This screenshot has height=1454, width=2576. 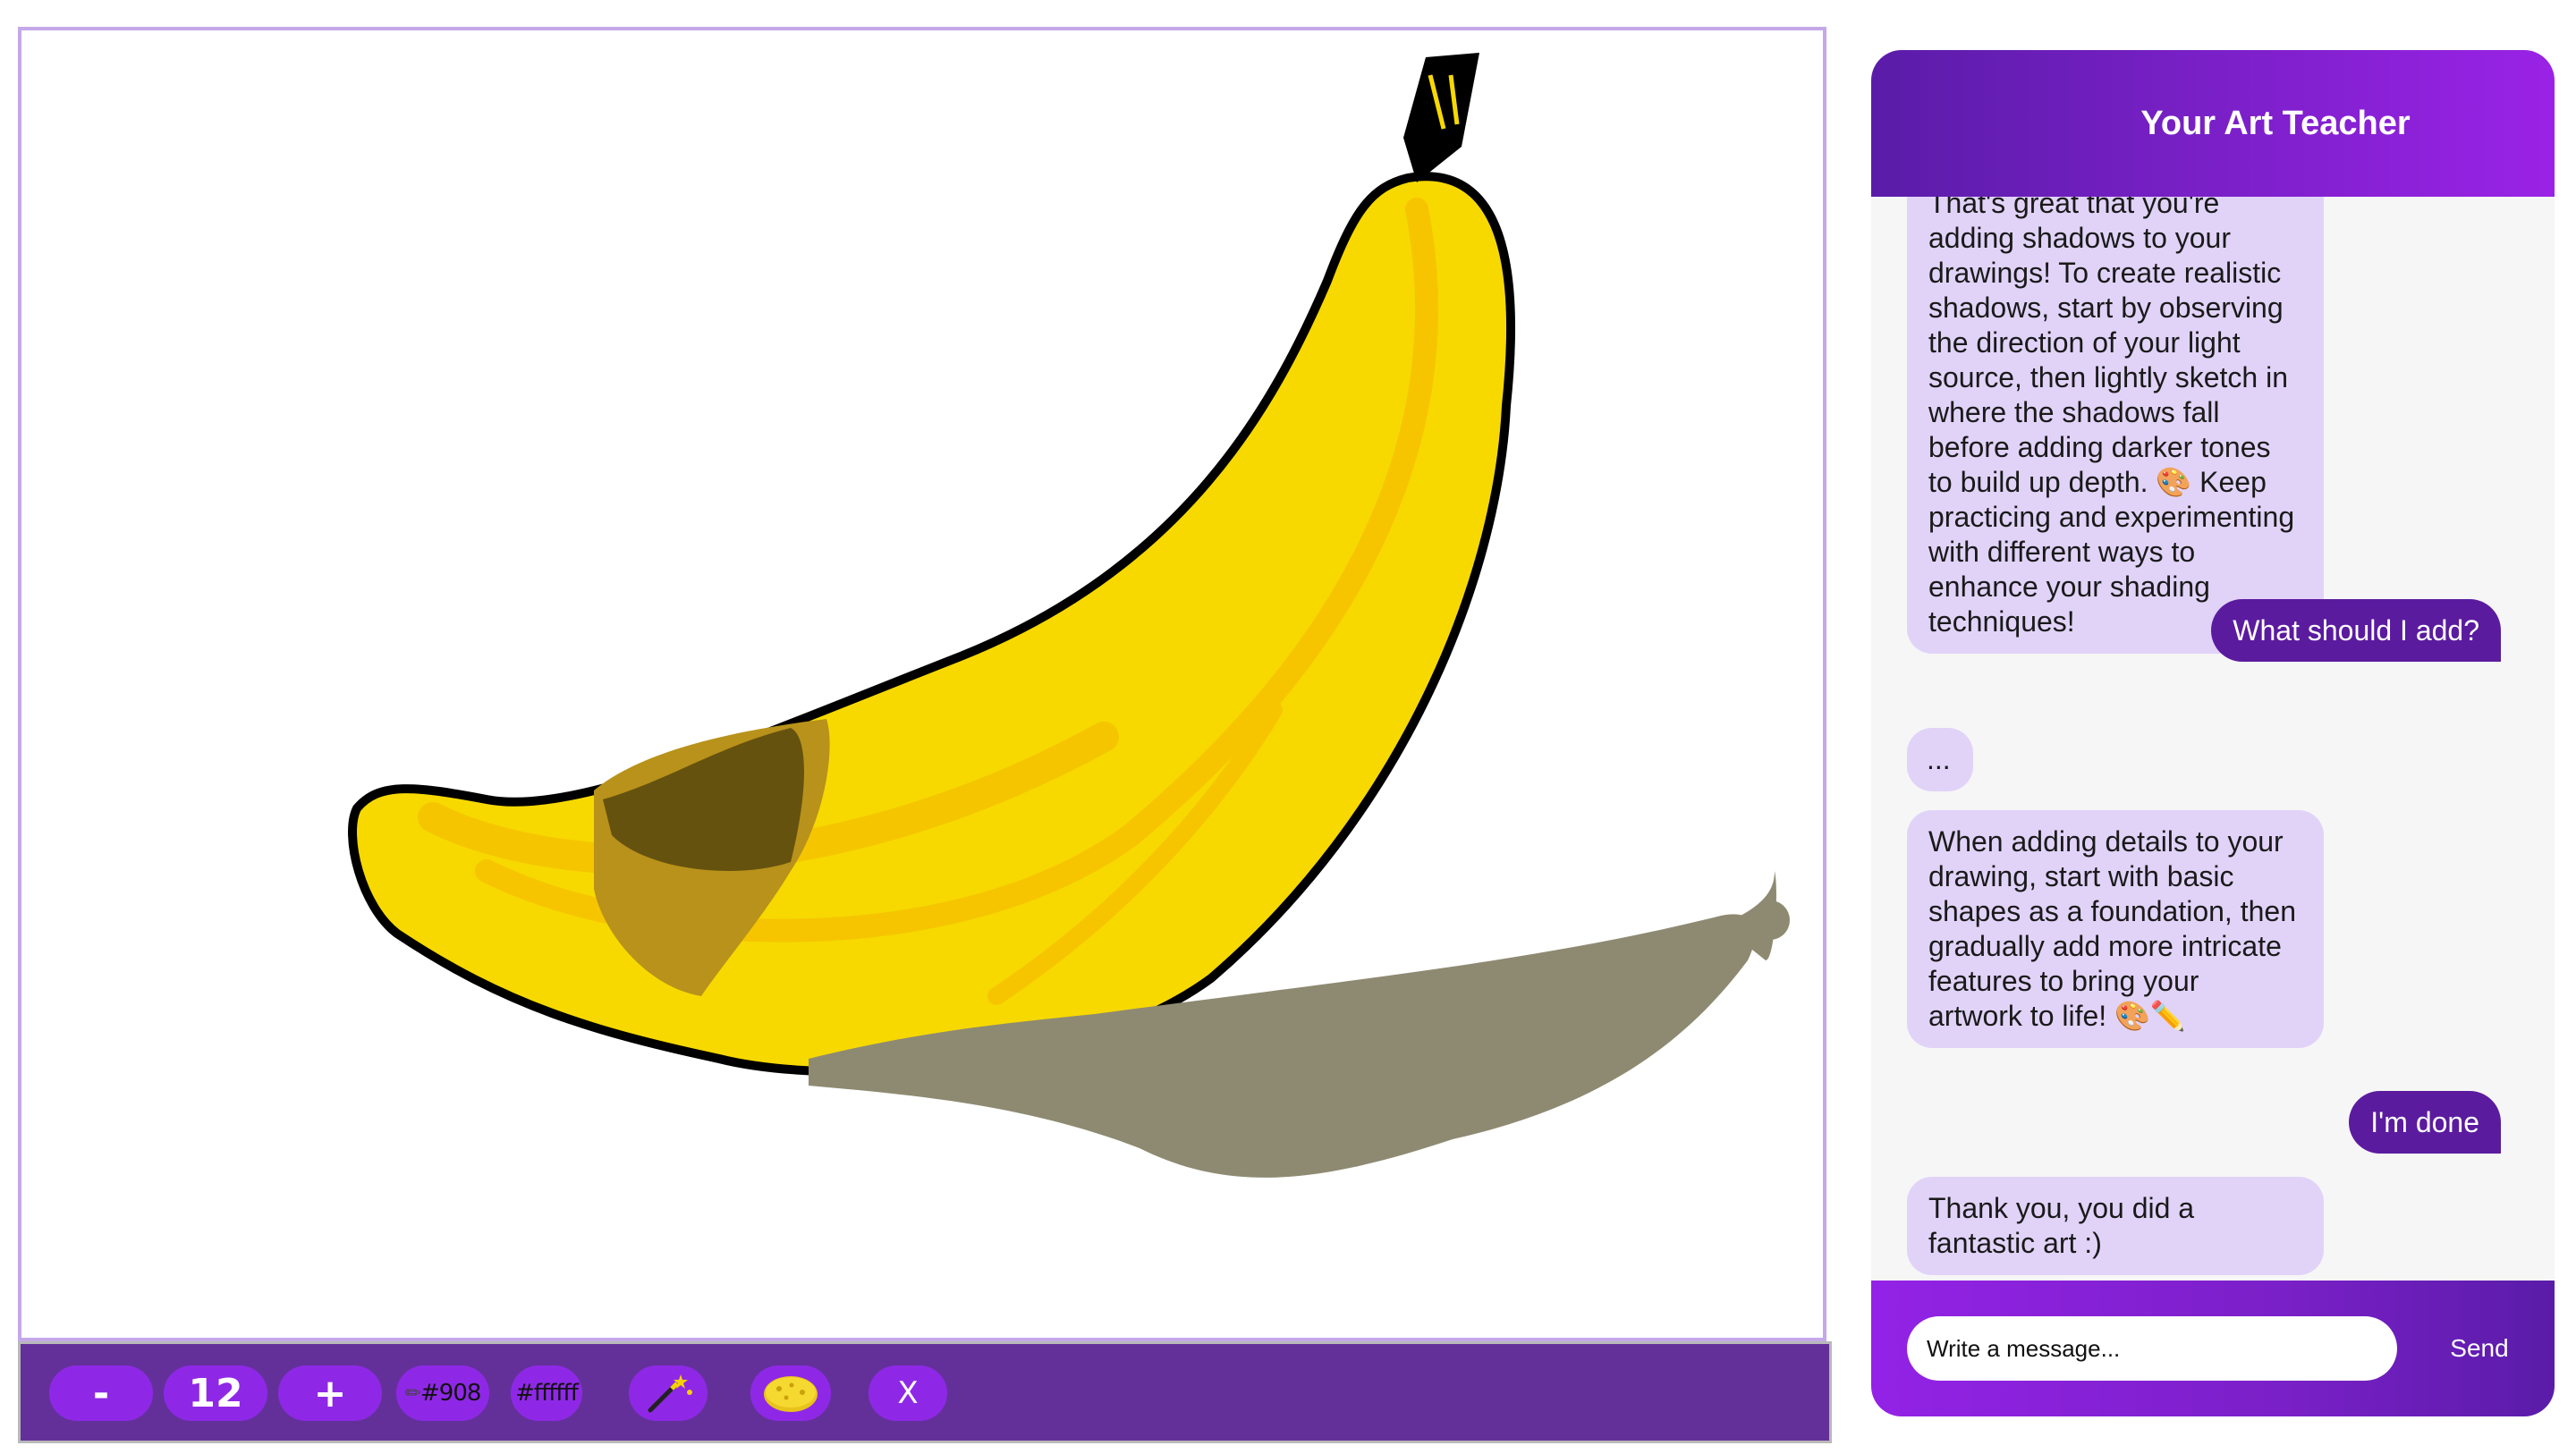 I want to click on clear-canvas-button: X, so click(x=908, y=1393).